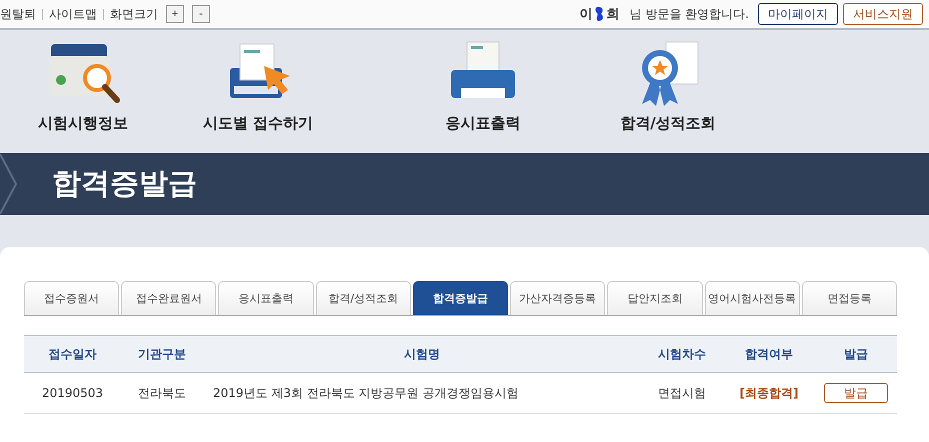  What do you see at coordinates (363, 298) in the screenshot?
I see `tab: 합격/성적조회` at bounding box center [363, 298].